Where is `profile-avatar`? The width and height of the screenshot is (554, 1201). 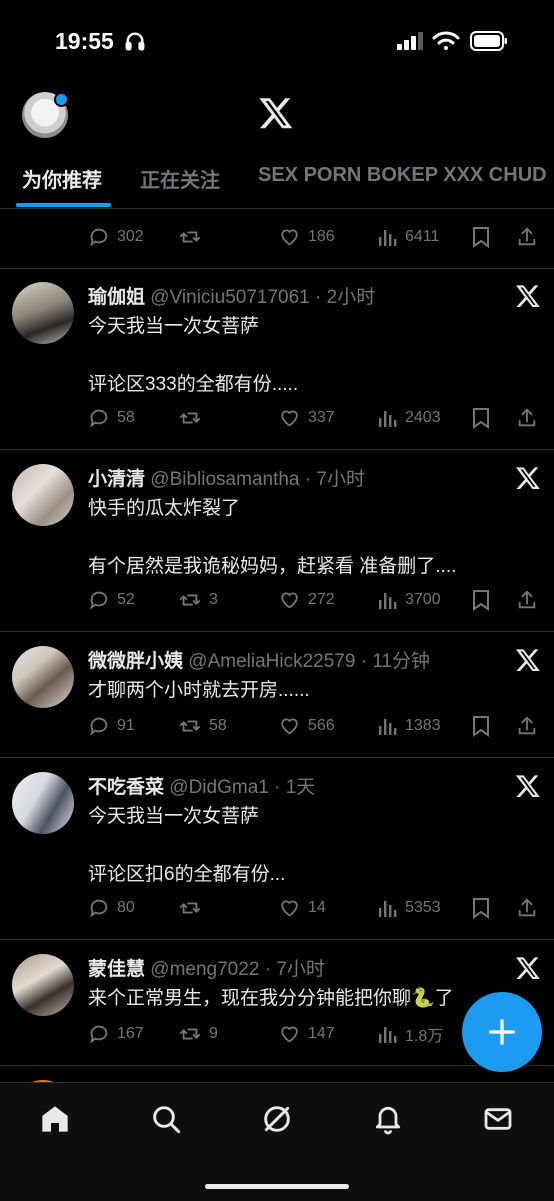
profile-avatar is located at coordinates (45, 115).